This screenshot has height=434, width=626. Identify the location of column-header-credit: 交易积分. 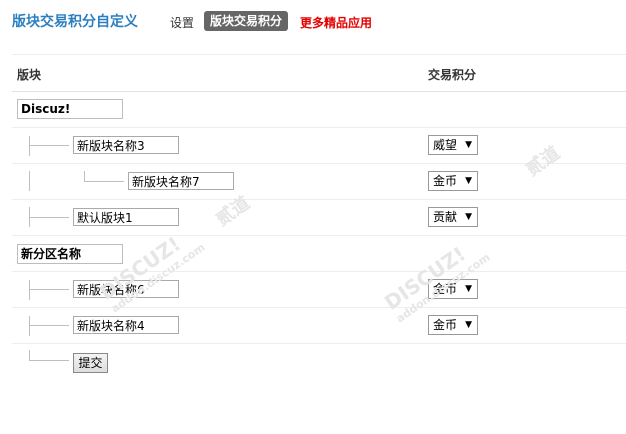
(452, 75).